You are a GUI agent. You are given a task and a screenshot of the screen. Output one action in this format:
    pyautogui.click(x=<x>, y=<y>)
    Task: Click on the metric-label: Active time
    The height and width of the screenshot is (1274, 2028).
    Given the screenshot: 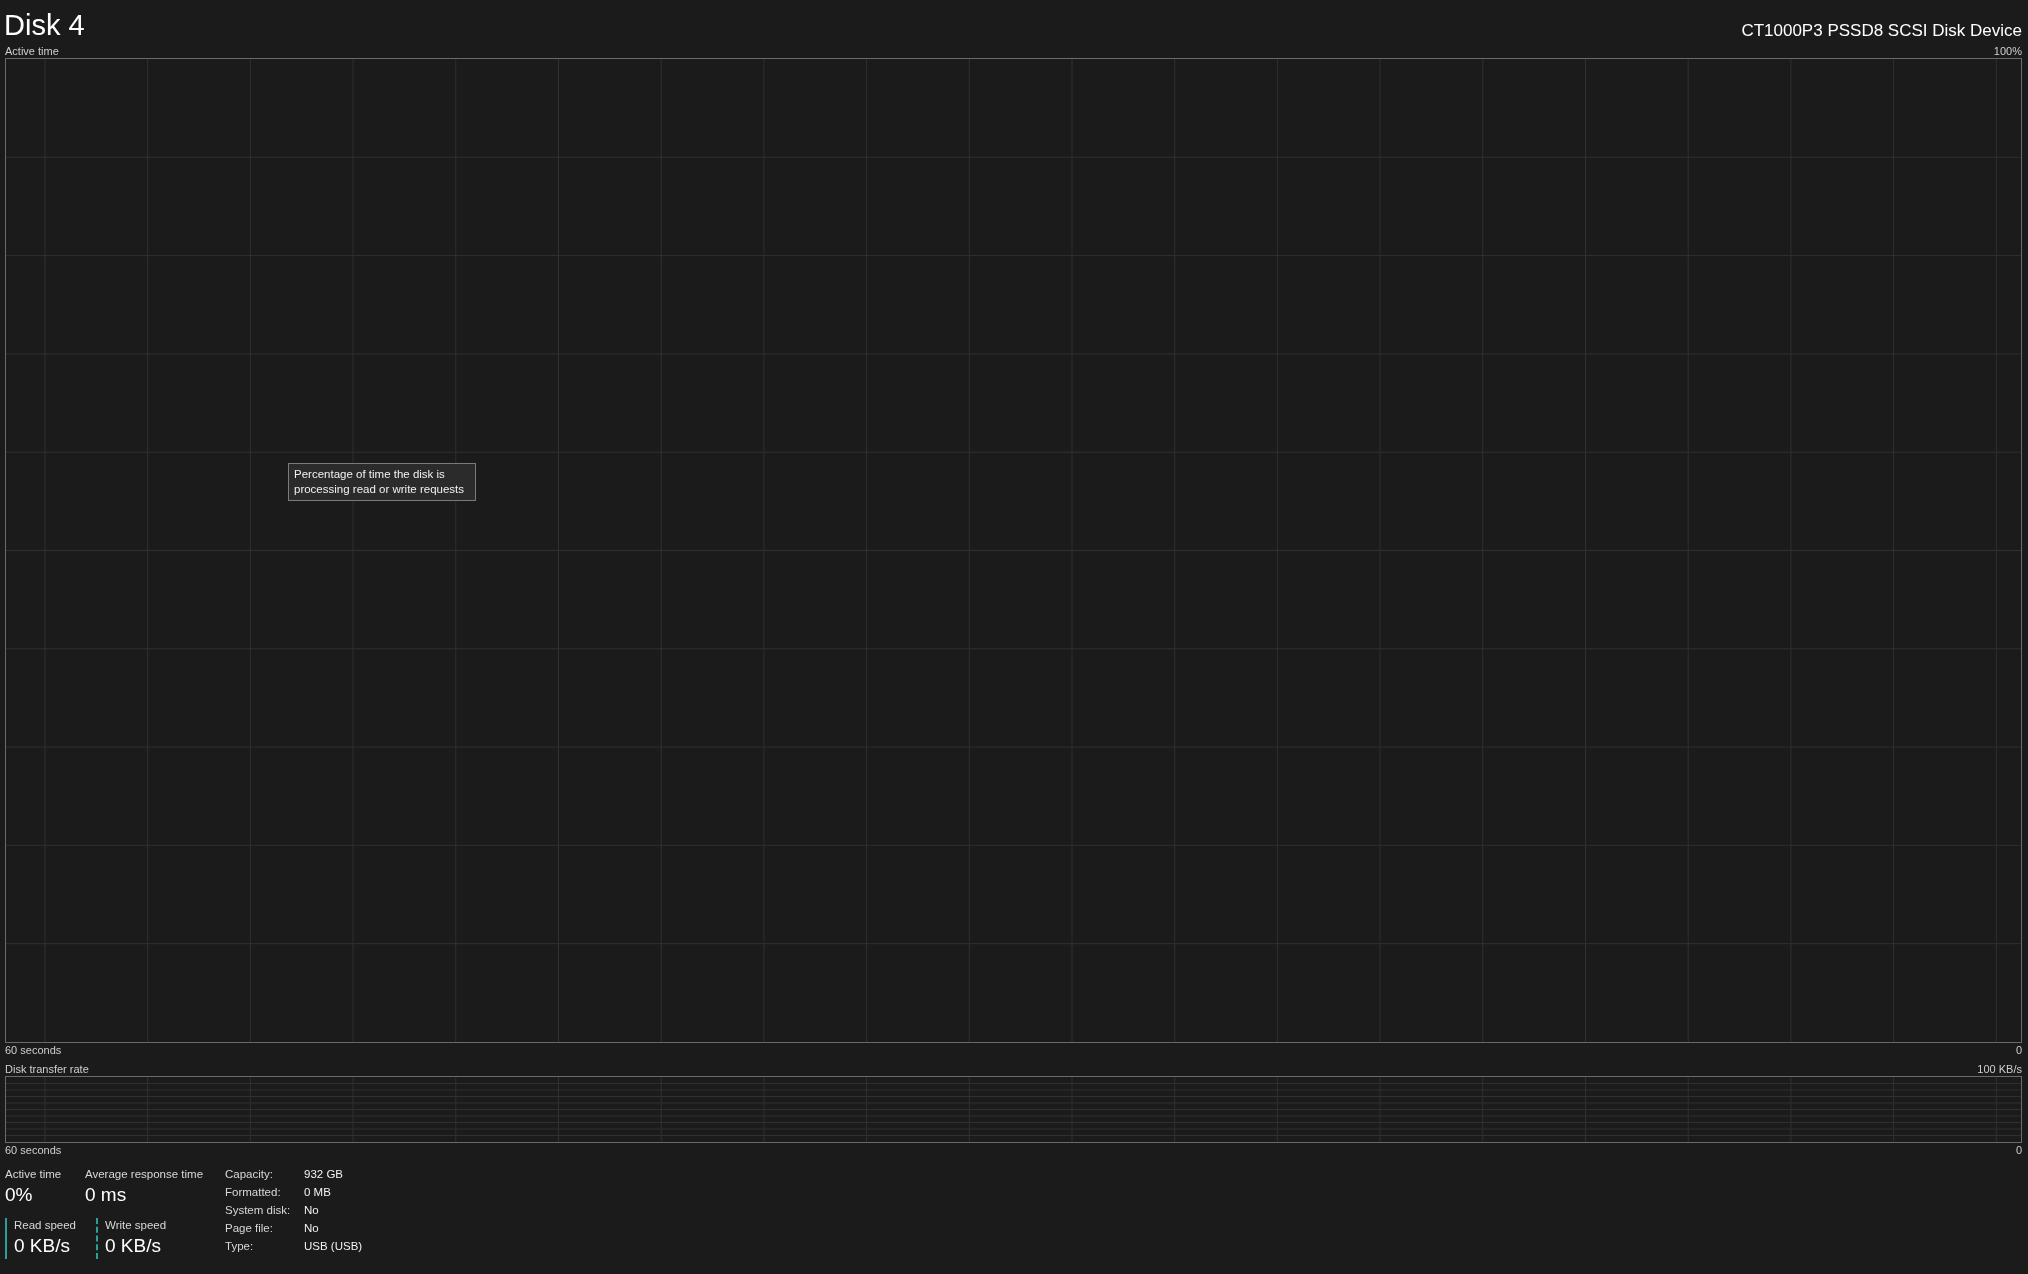 What is the action you would take?
    pyautogui.click(x=34, y=1174)
    